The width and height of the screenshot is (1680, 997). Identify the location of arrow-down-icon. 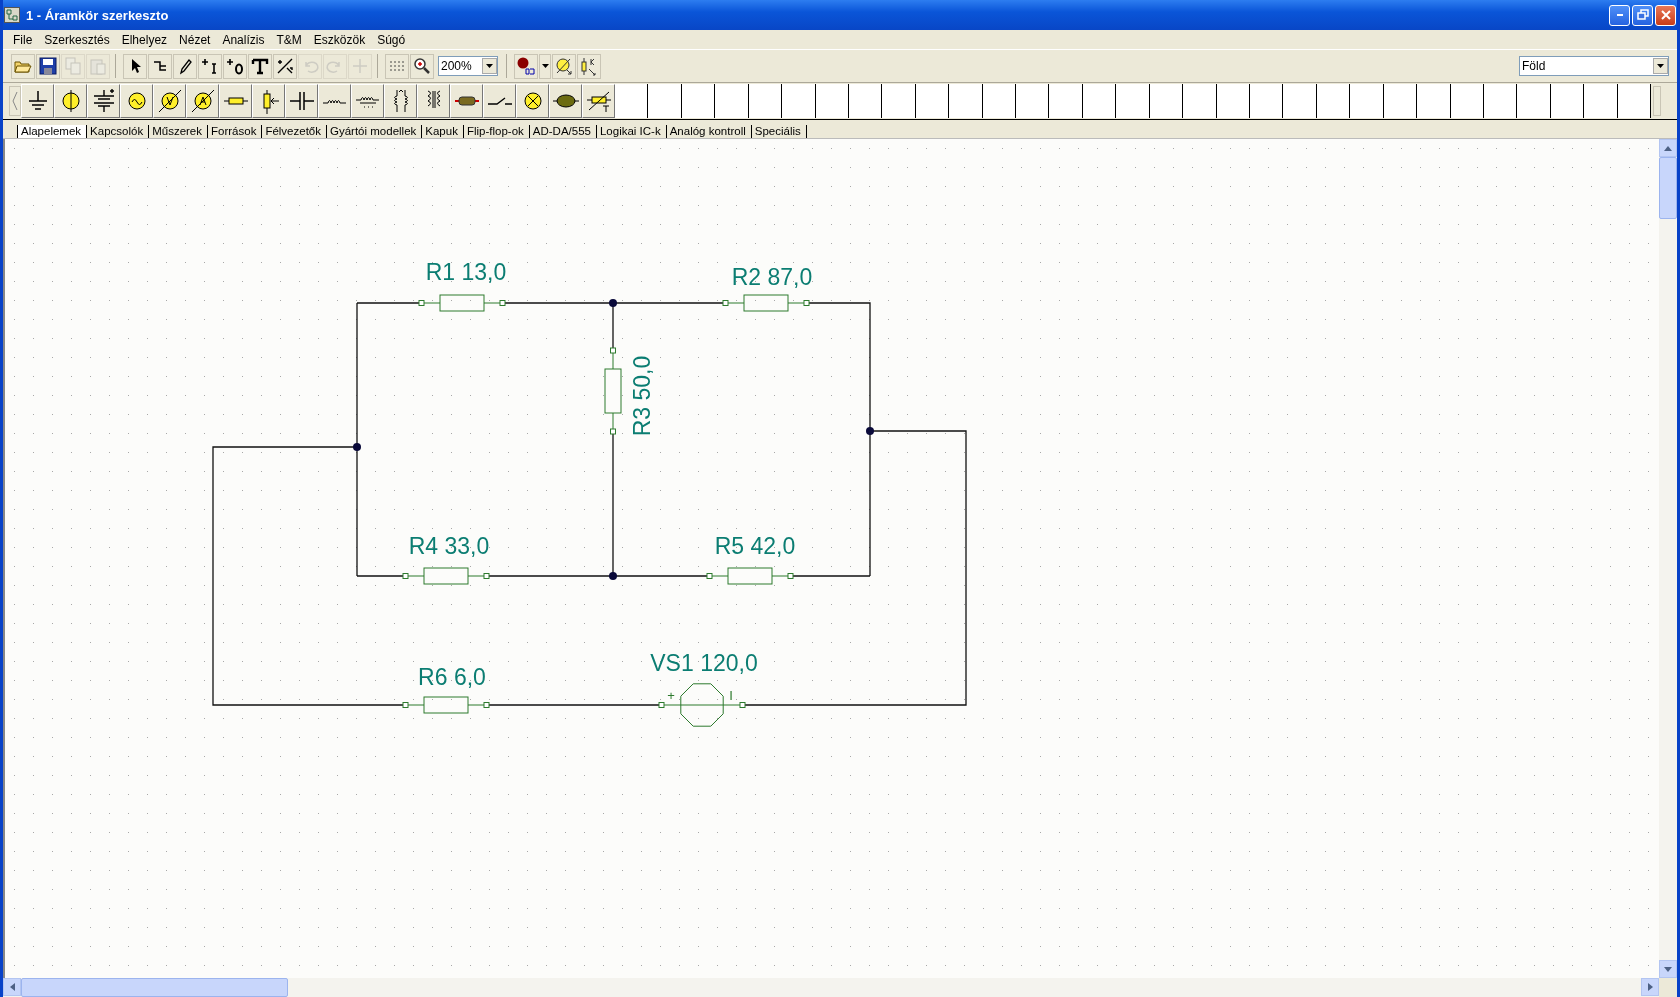
(1668, 969).